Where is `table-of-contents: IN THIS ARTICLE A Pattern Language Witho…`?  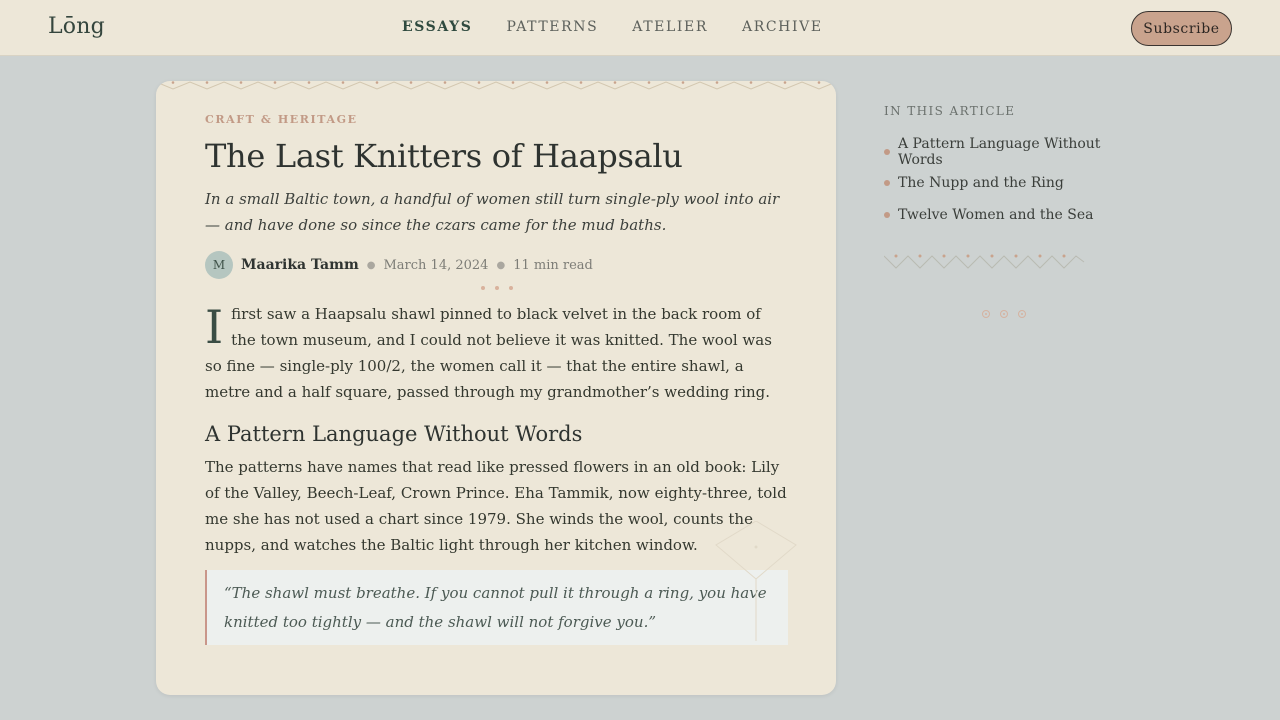 table-of-contents: IN THIS ARTICLE A Pattern Language Witho… is located at coordinates (1014, 167).